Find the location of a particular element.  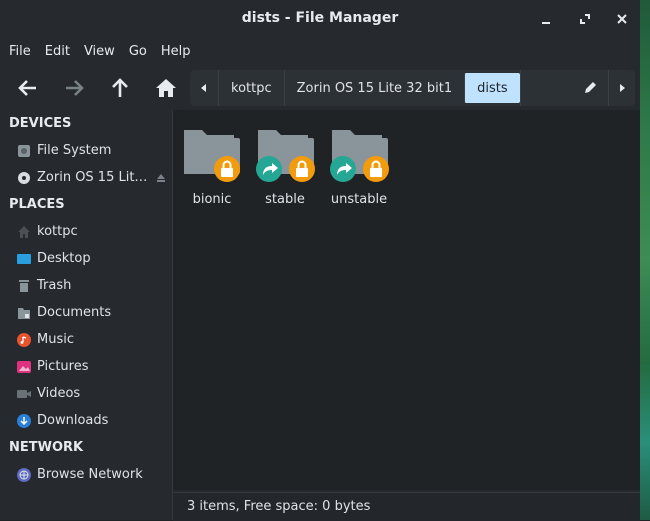

up-button is located at coordinates (120, 88).